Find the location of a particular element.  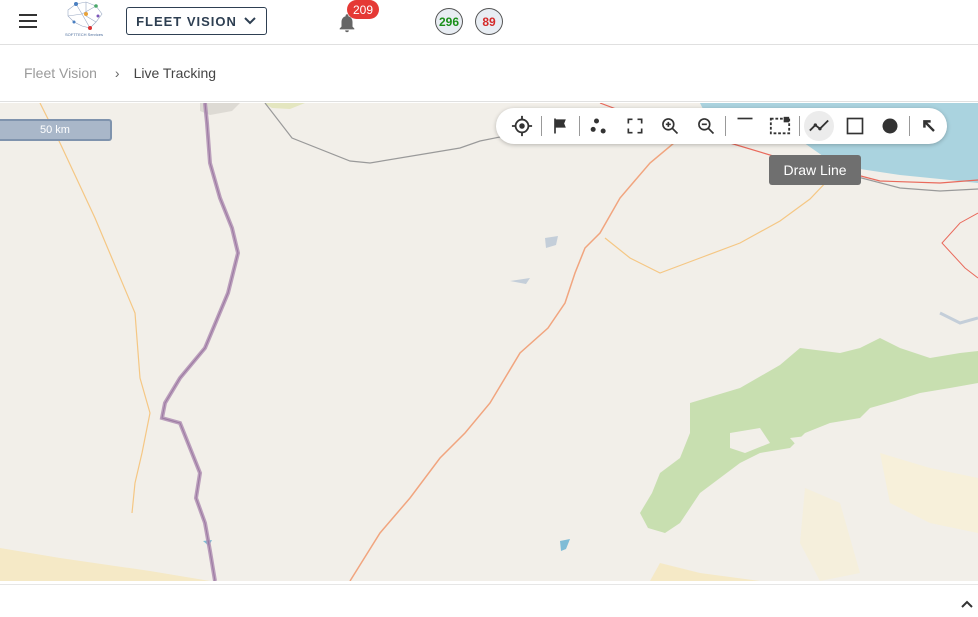

select-area-button is located at coordinates (781, 126).